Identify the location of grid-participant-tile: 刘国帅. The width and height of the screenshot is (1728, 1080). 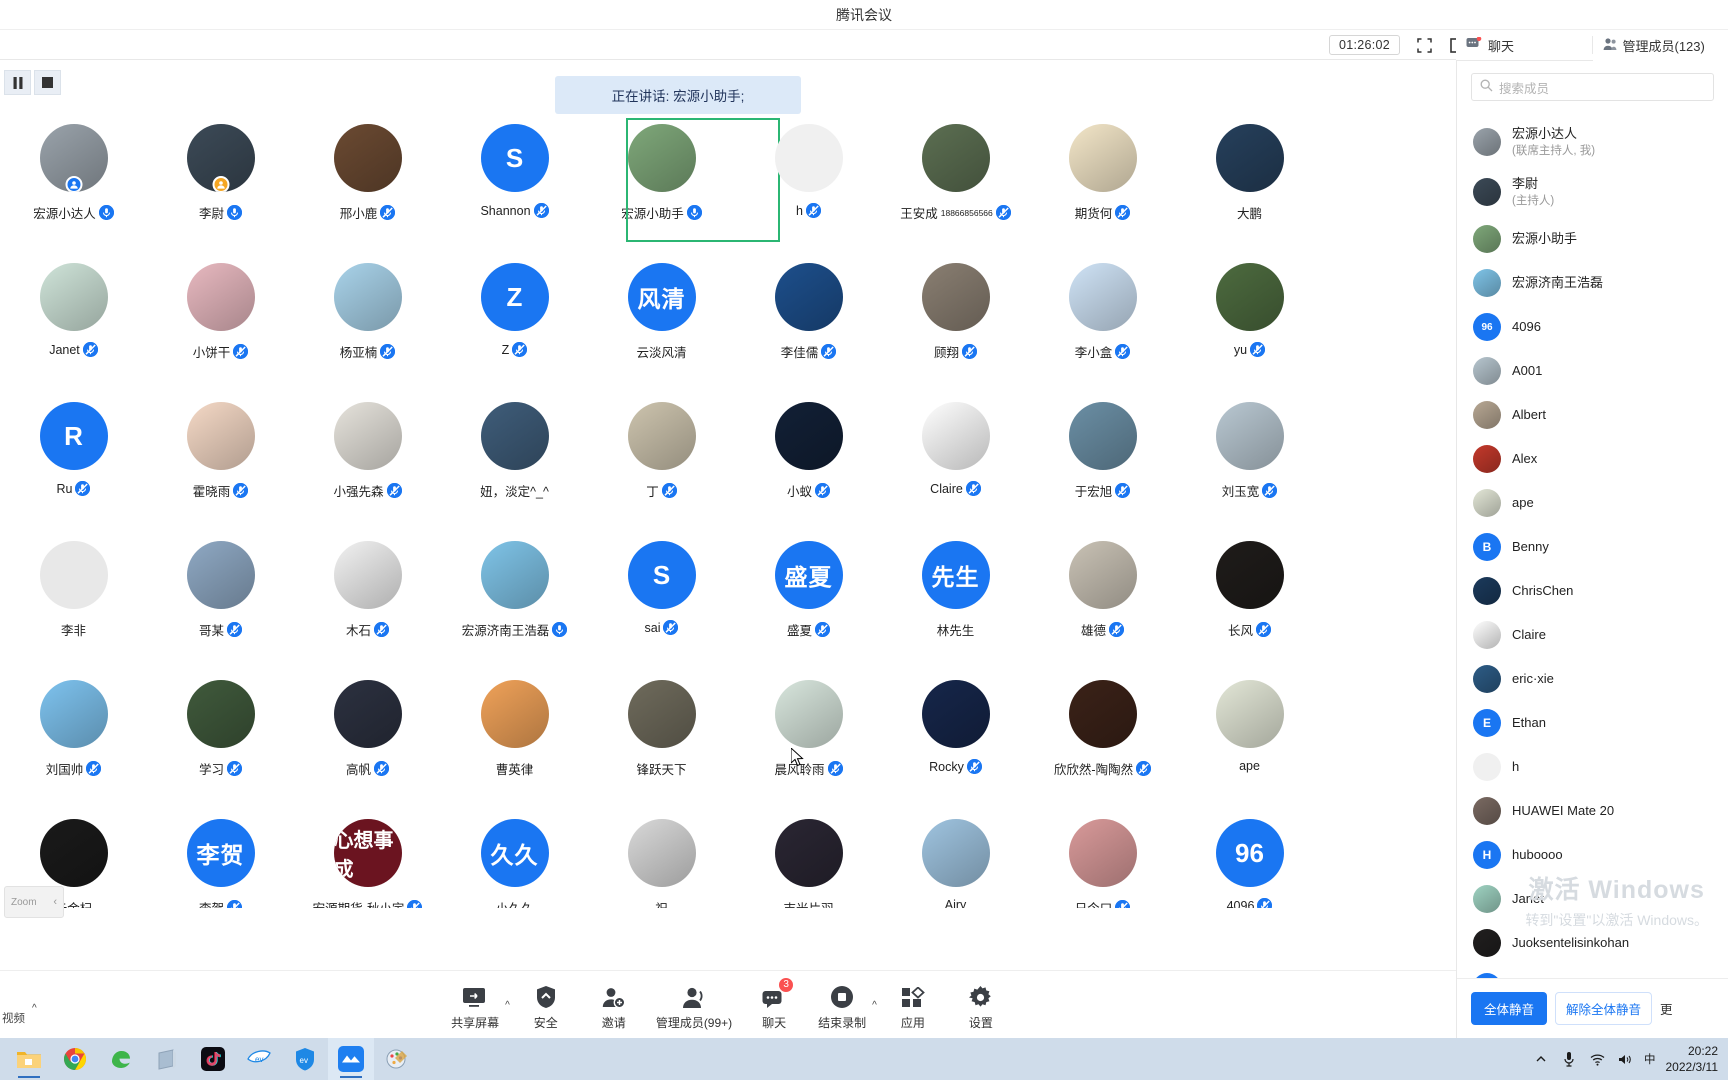
(73, 743).